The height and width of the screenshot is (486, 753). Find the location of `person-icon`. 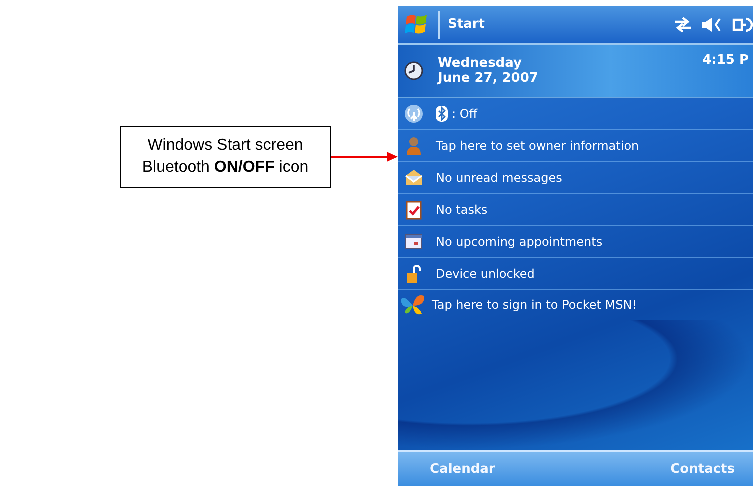

person-icon is located at coordinates (414, 146).